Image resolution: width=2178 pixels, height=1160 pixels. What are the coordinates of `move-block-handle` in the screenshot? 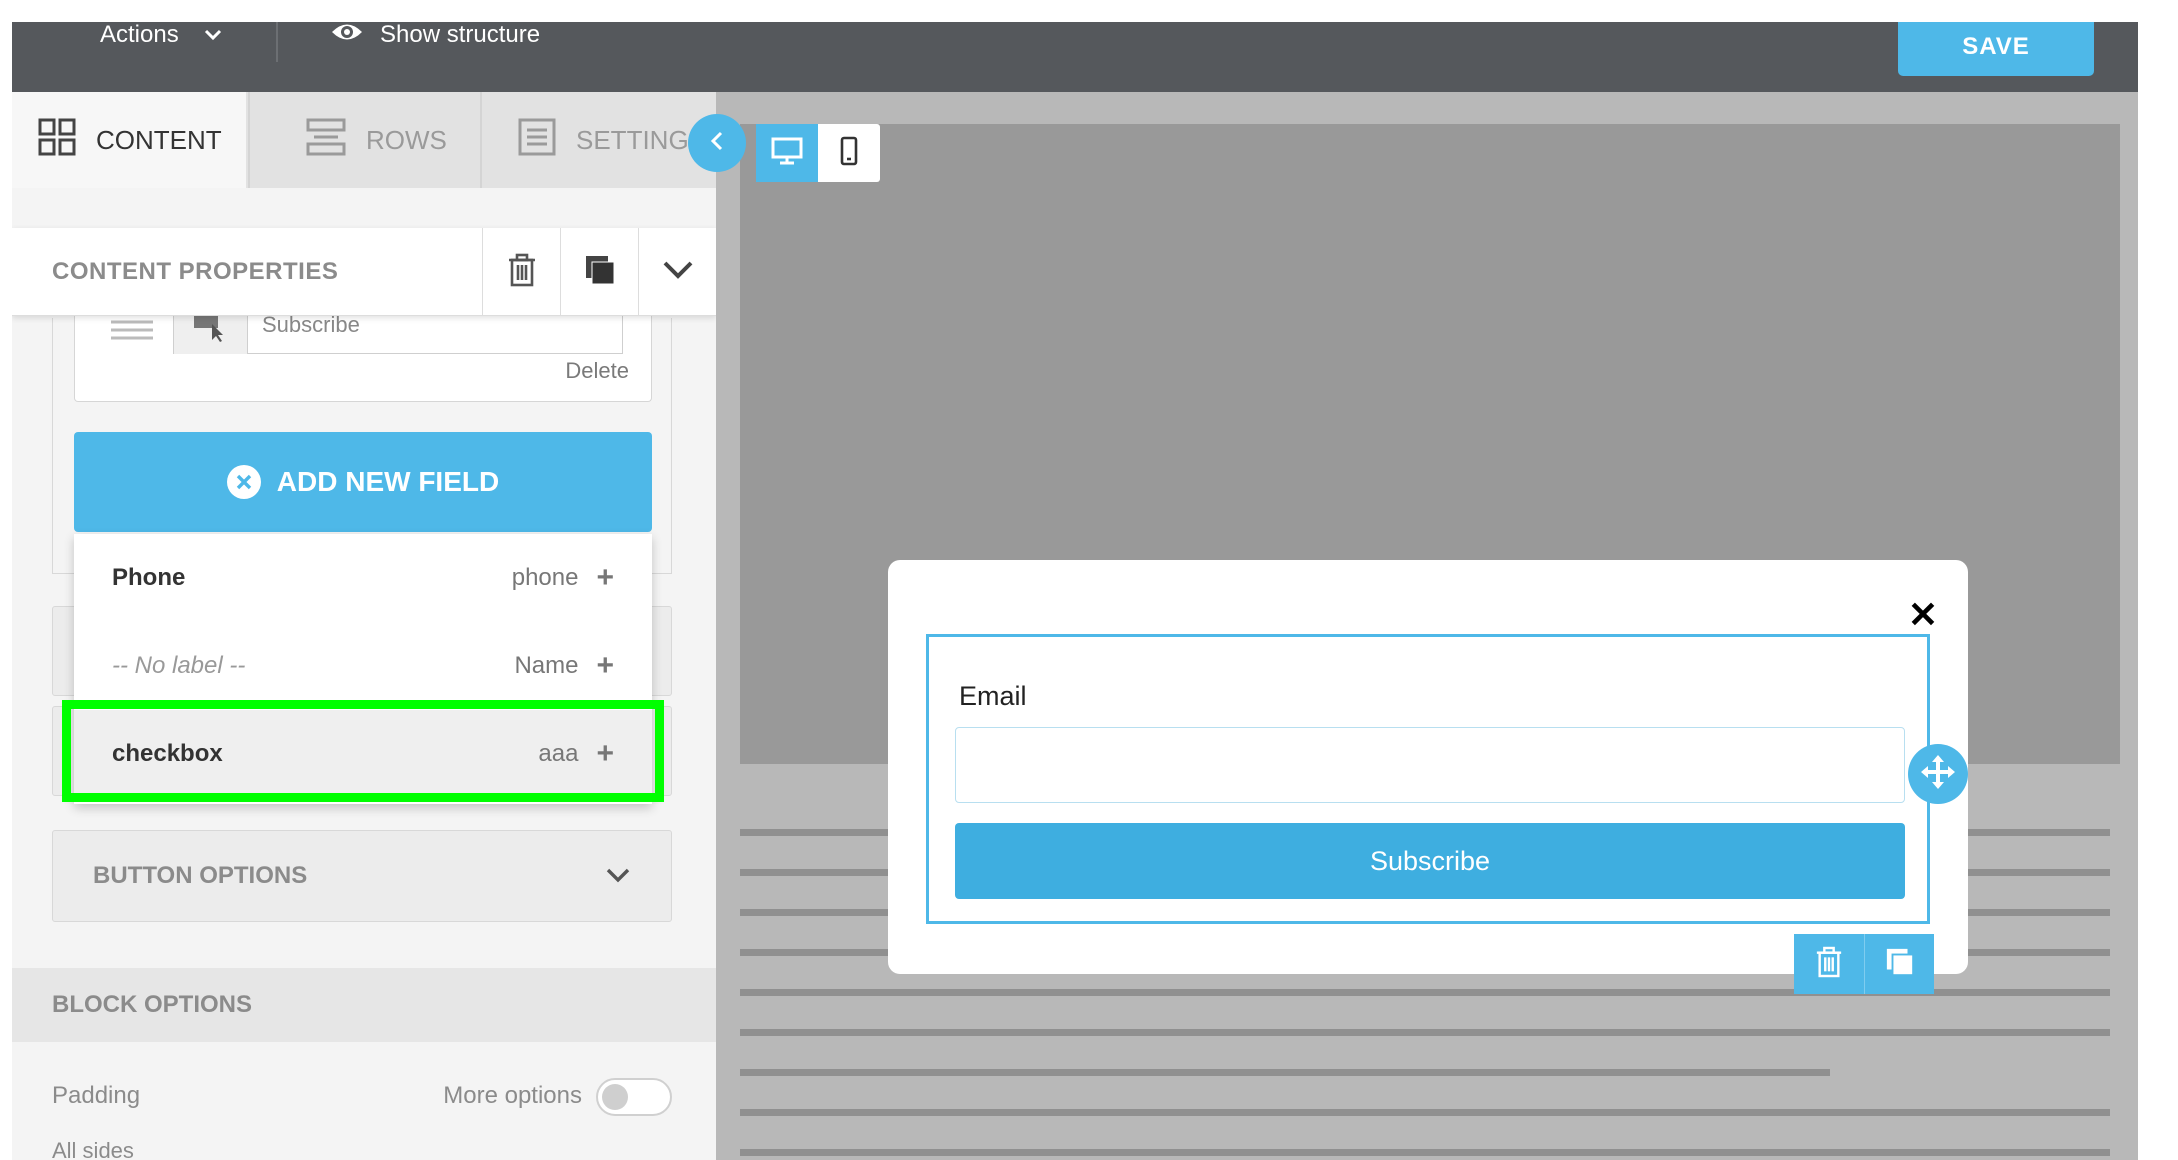 It's located at (1938, 774).